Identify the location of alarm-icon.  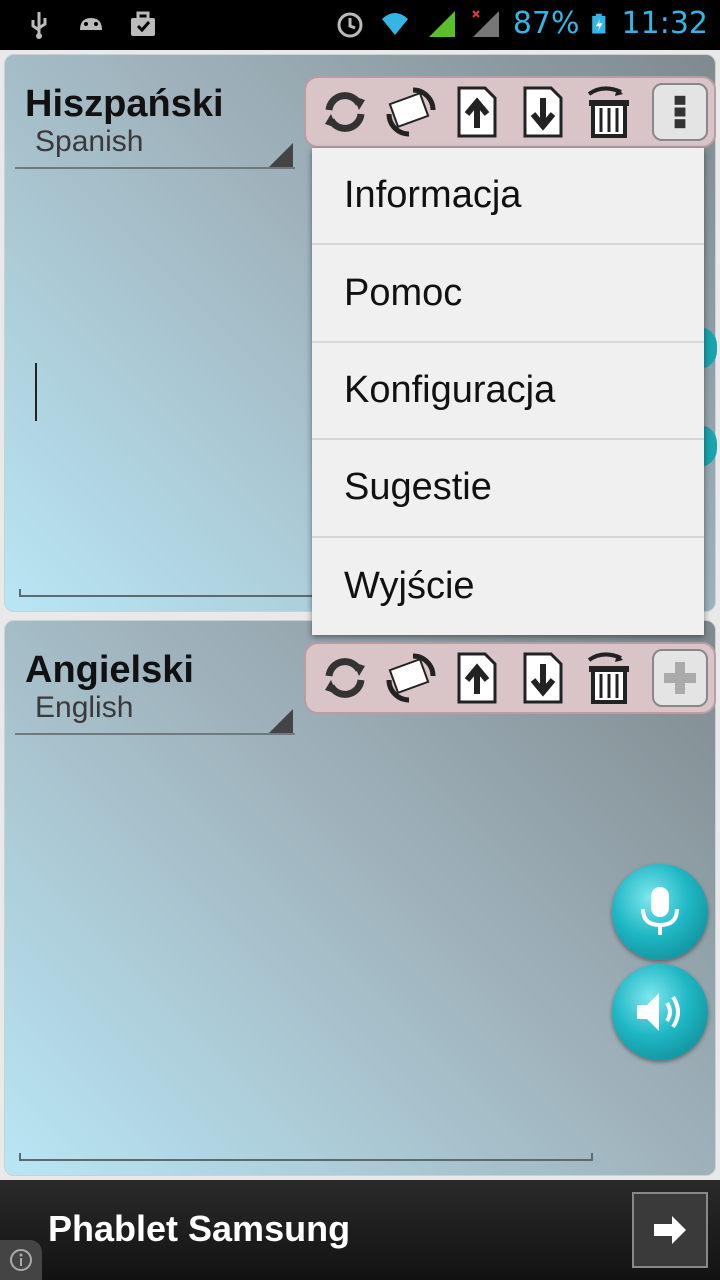
(350, 24).